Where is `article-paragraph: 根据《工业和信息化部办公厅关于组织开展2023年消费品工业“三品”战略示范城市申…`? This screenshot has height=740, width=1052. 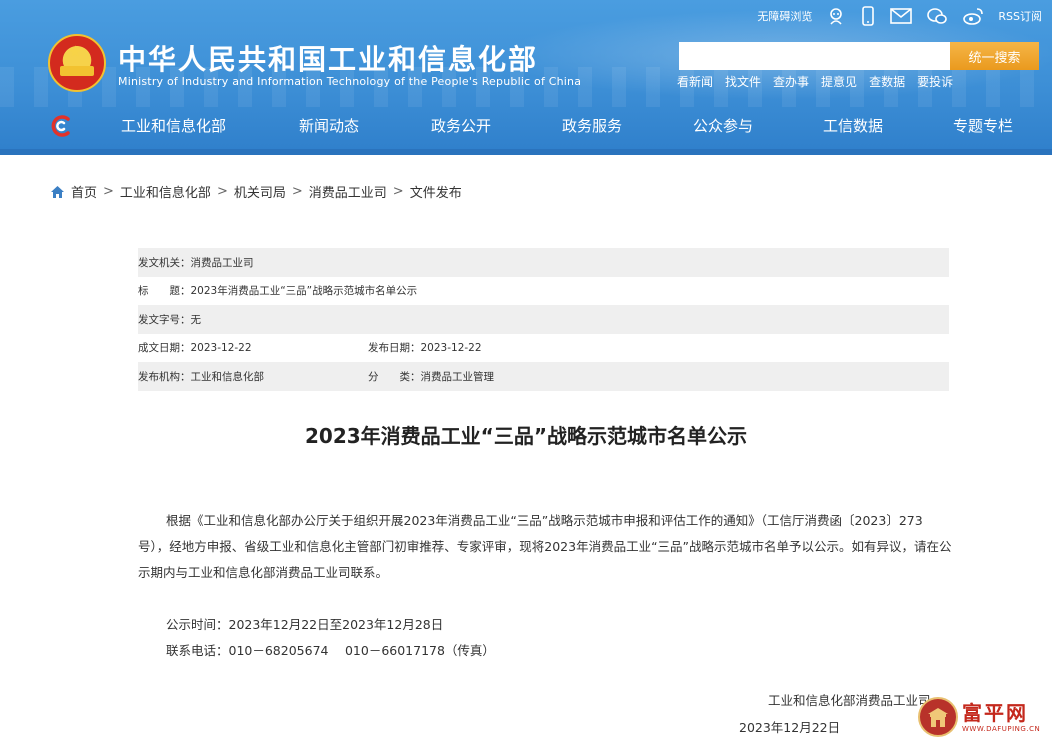
article-paragraph: 根据《工业和信息化部办公厅关于组织开展2023年消费品工业“三品”战略示范城市申… is located at coordinates (545, 546).